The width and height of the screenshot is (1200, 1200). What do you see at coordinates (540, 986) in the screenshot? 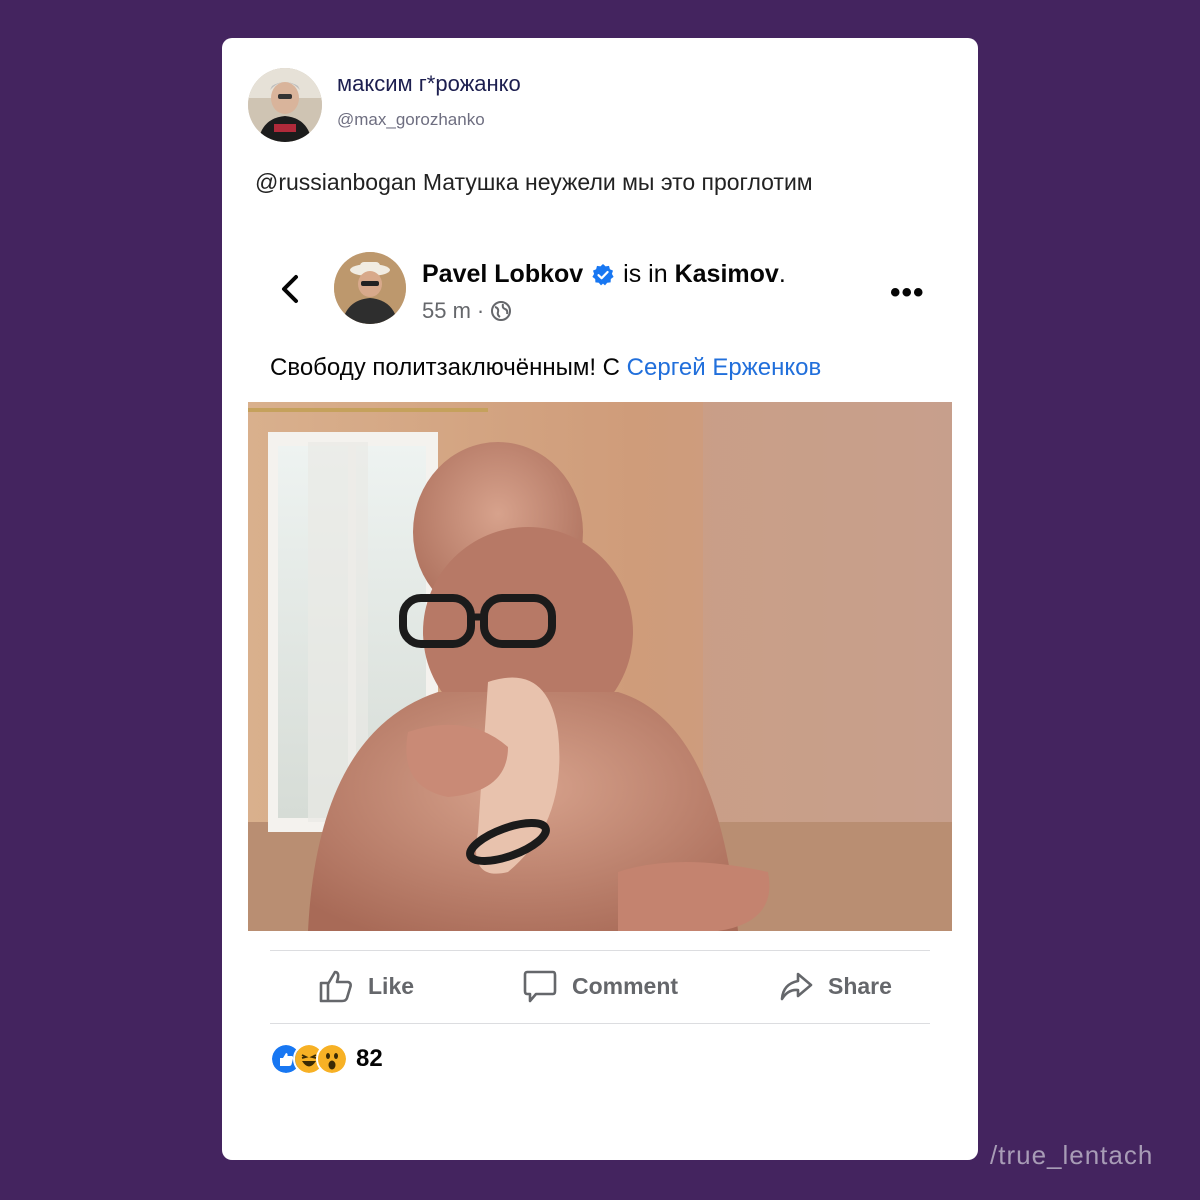
I see `comment-icon` at bounding box center [540, 986].